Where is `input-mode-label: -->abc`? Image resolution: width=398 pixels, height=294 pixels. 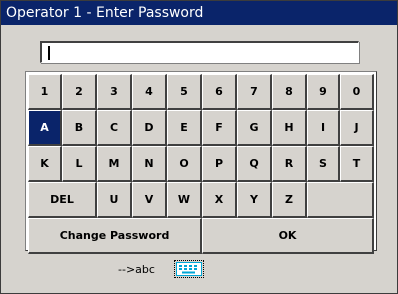
input-mode-label: -->abc is located at coordinates (136, 269).